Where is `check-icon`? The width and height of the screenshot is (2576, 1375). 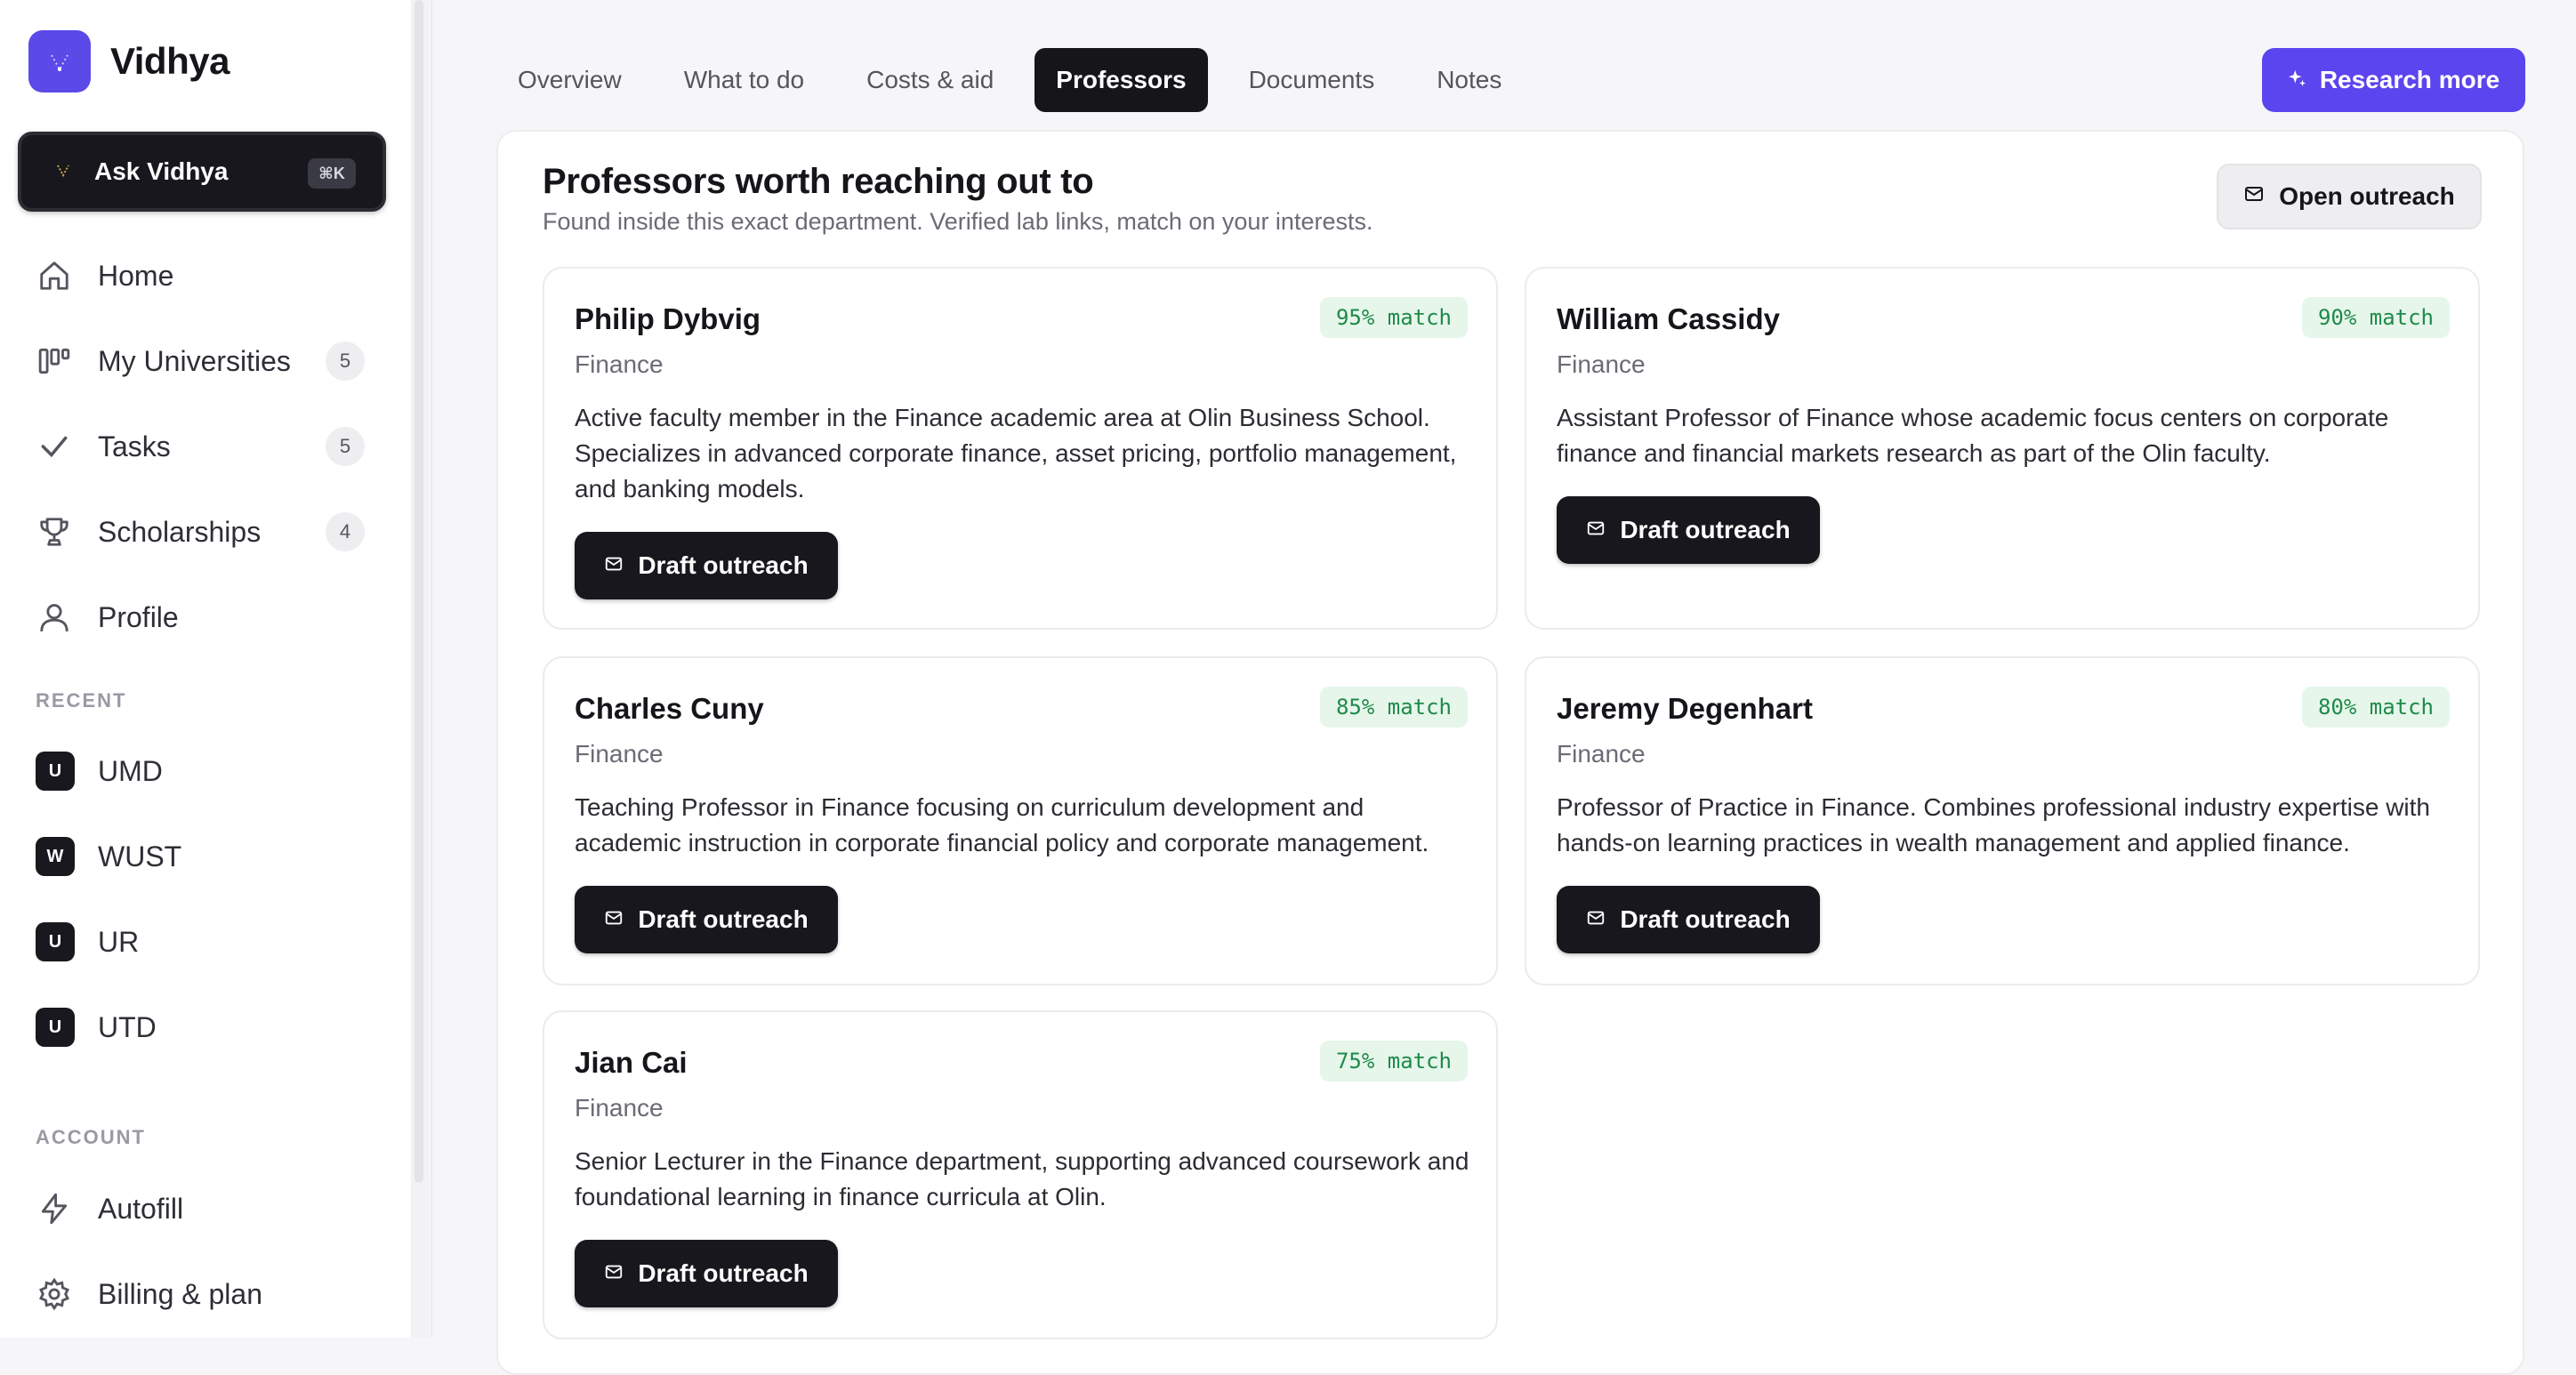 check-icon is located at coordinates (54, 446).